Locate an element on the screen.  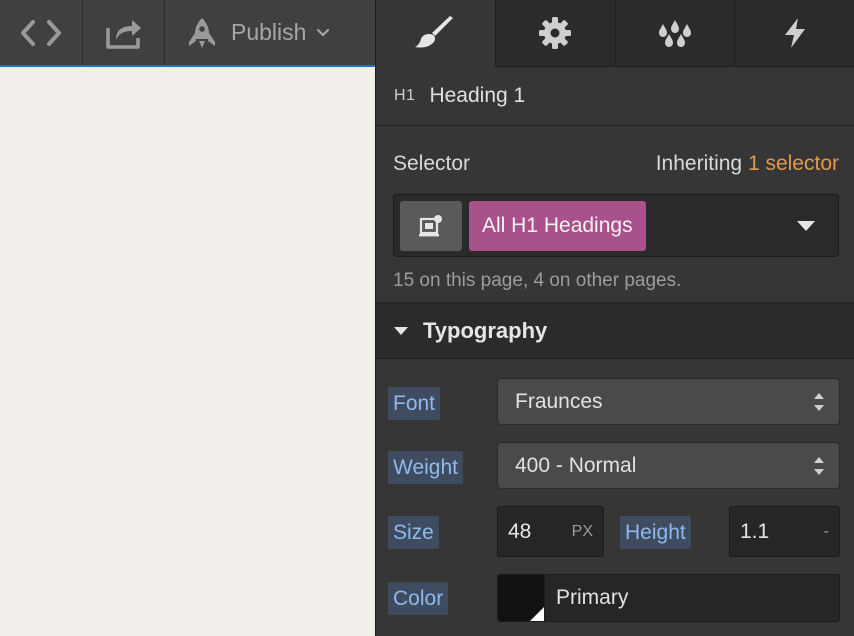
color-row: Color Primary is located at coordinates (615, 598).